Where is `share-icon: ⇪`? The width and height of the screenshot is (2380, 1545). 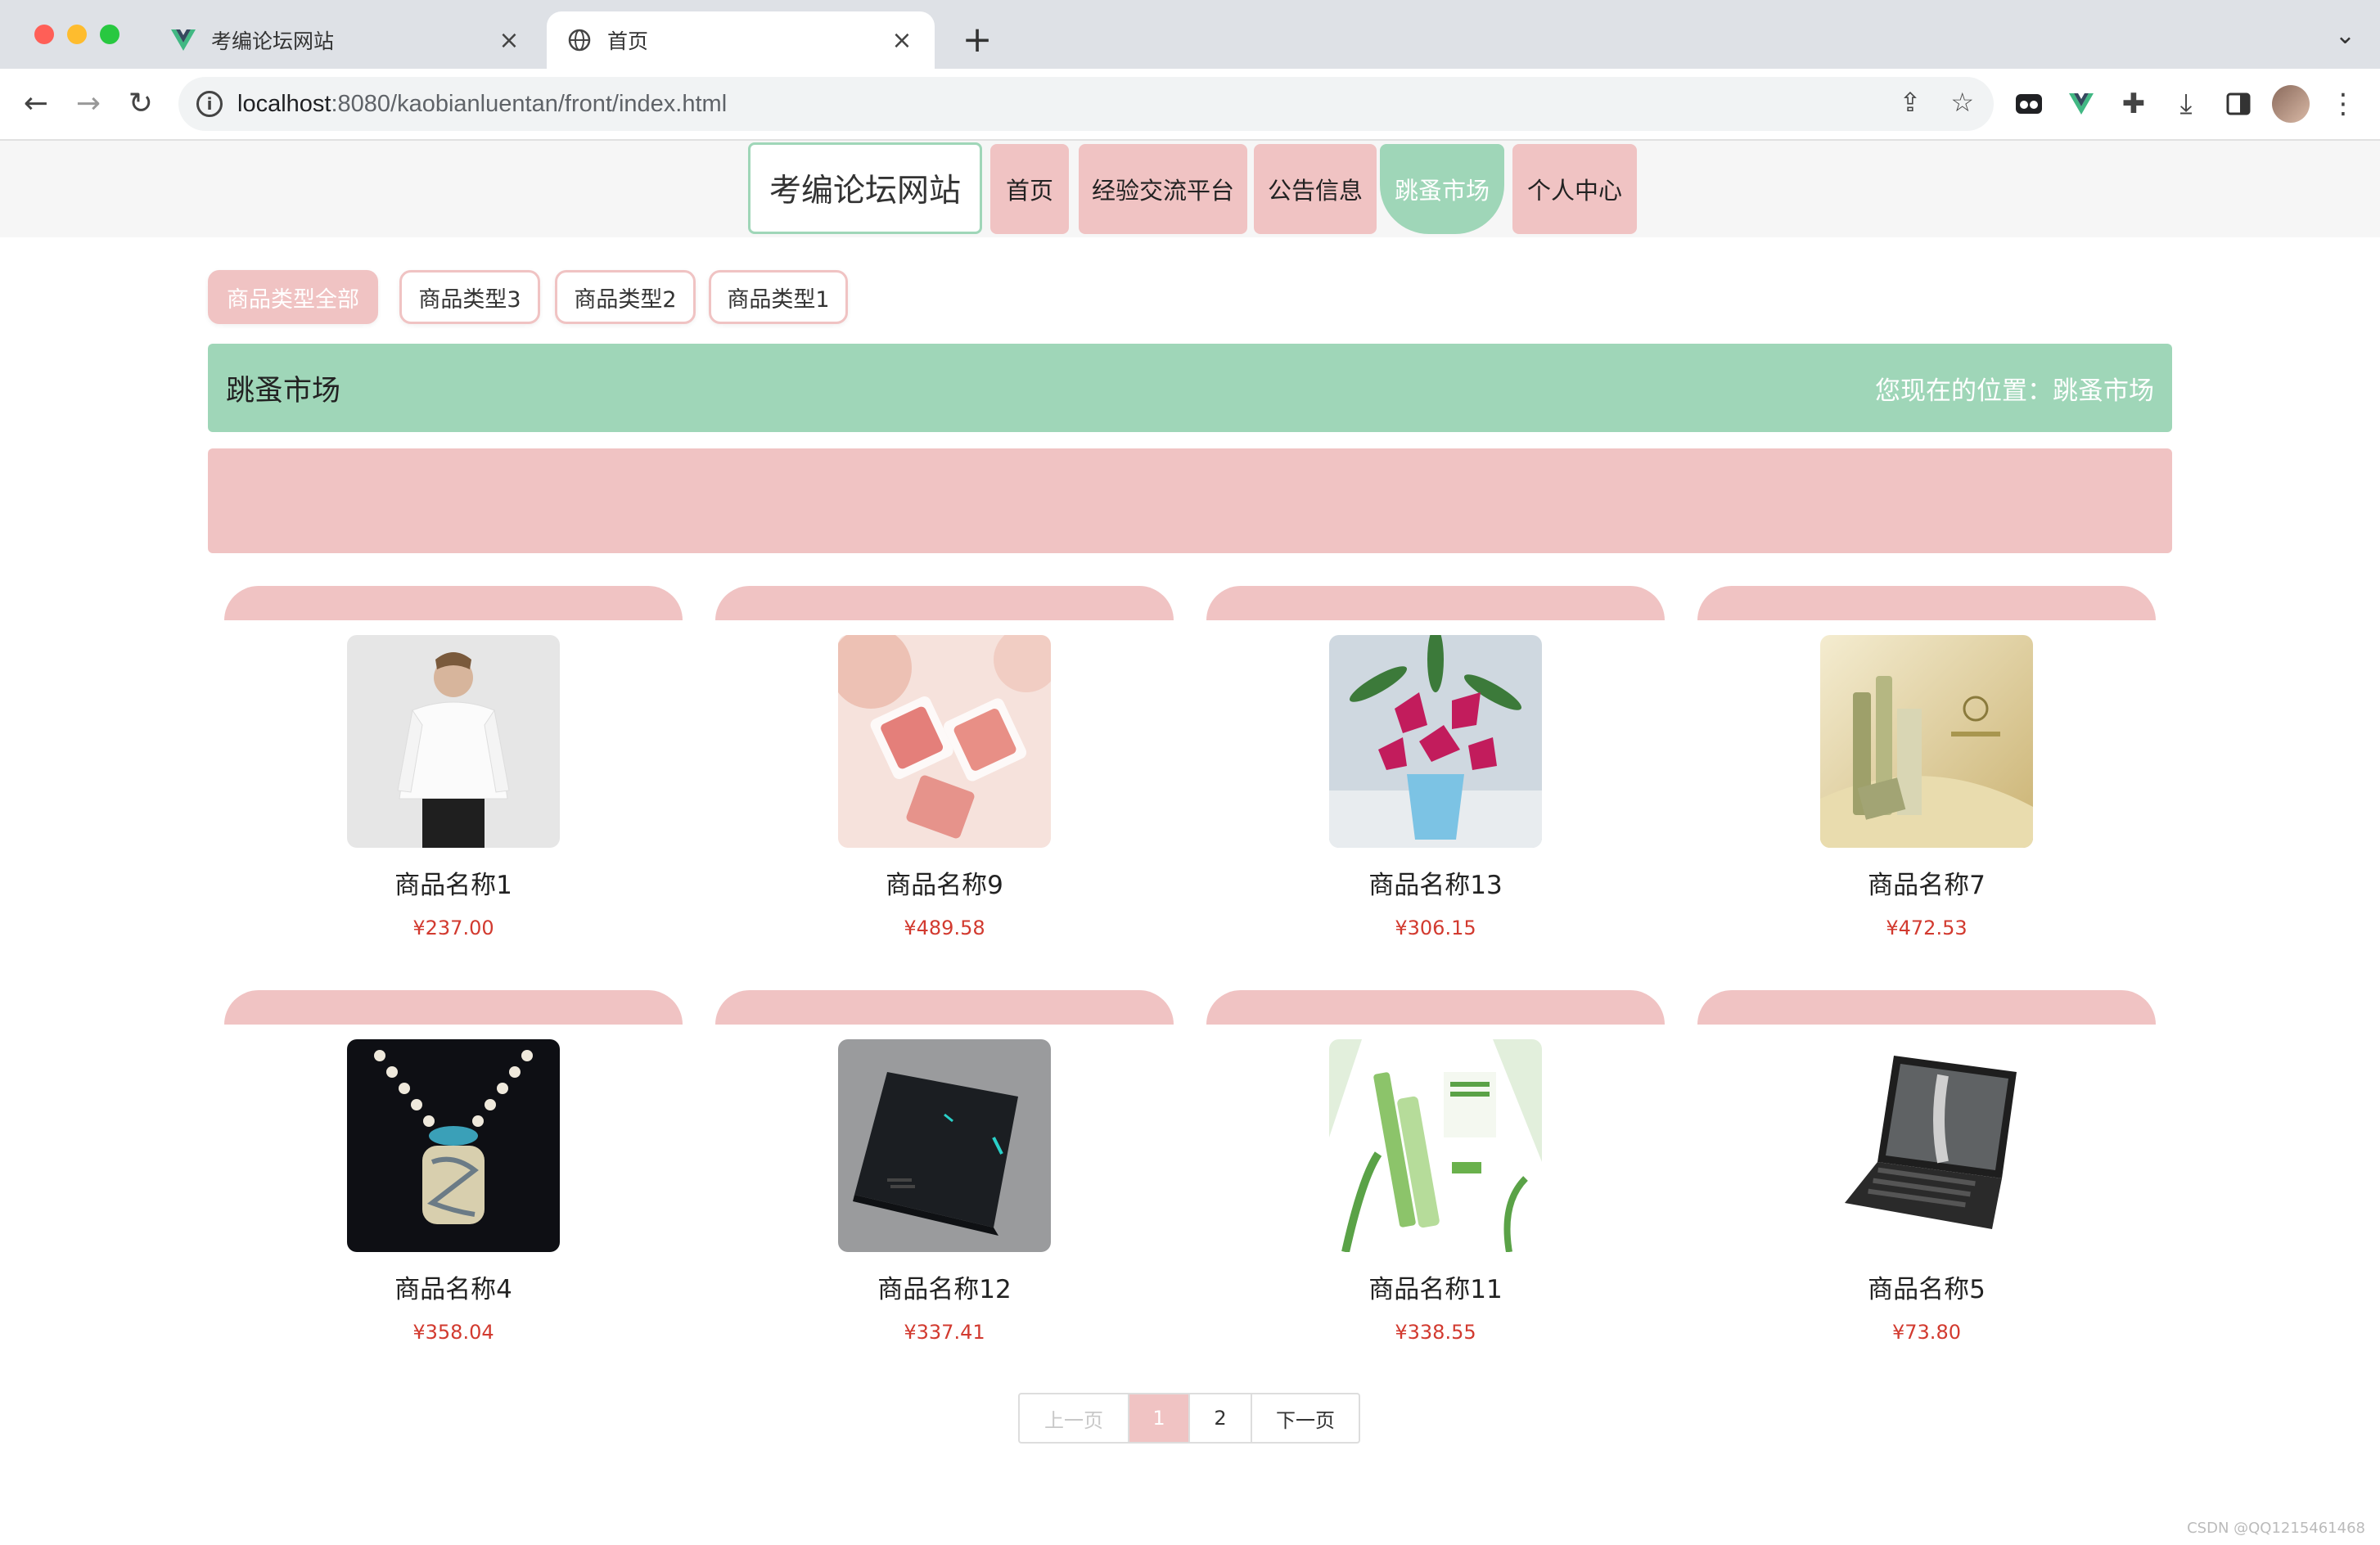
share-icon: ⇪ is located at coordinates (1911, 102).